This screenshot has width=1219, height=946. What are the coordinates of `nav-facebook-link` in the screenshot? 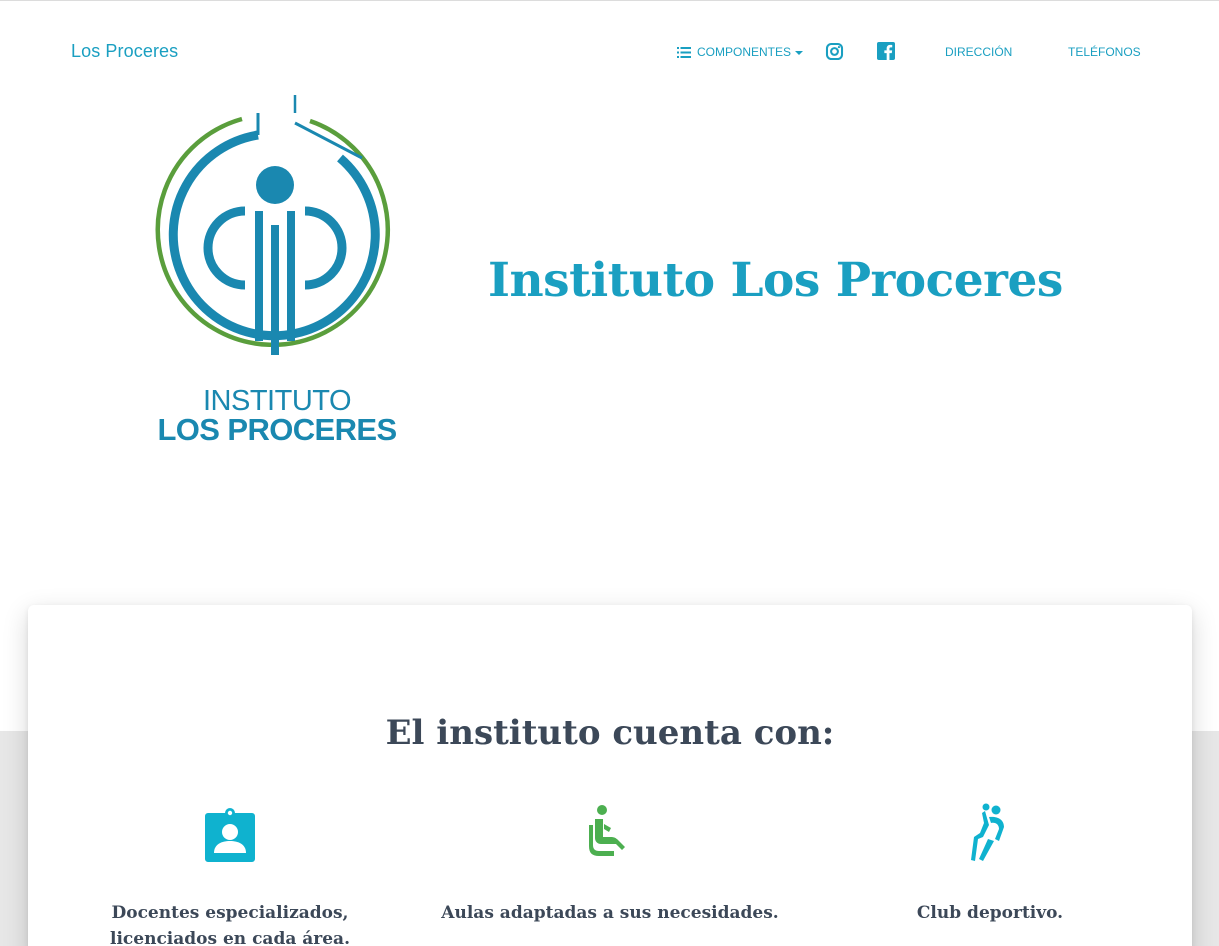 It's located at (886, 51).